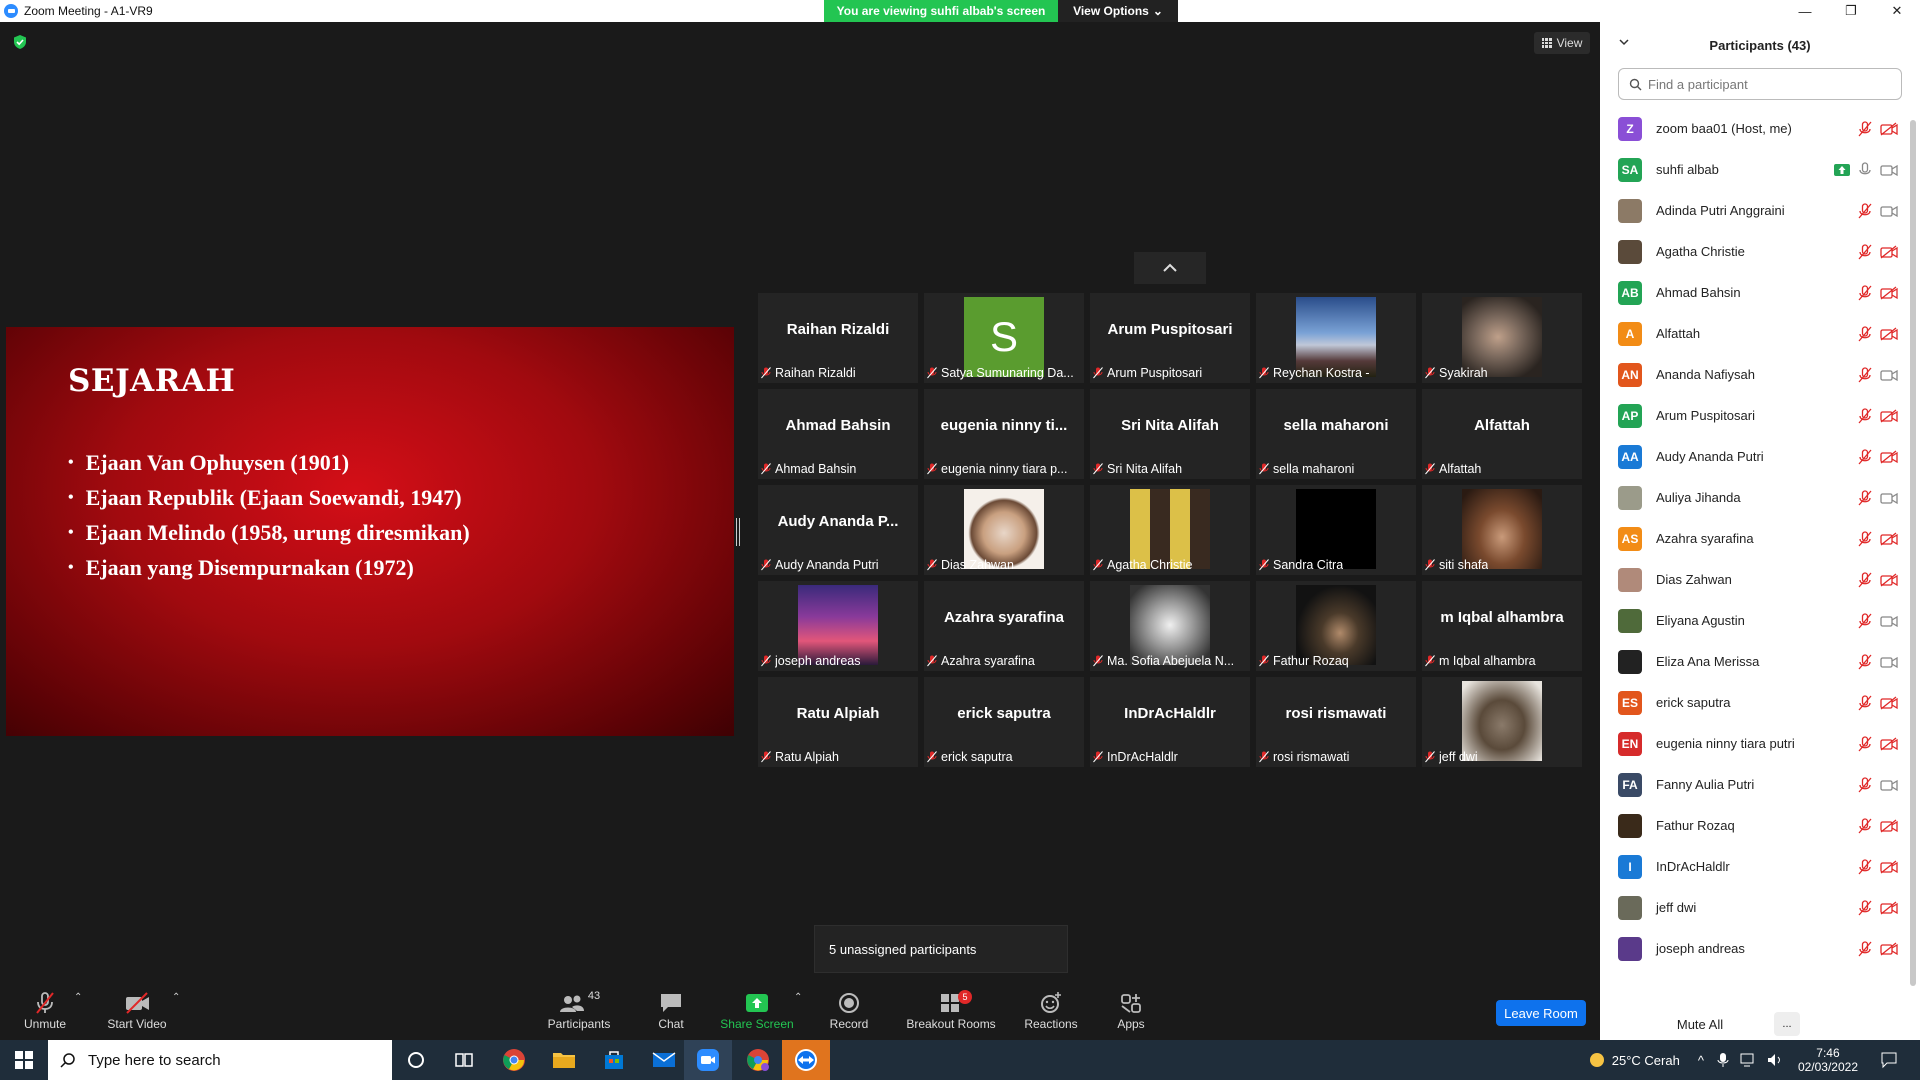 The width and height of the screenshot is (1920, 1080). What do you see at coordinates (24, 1060) in the screenshot?
I see `windows-start-button` at bounding box center [24, 1060].